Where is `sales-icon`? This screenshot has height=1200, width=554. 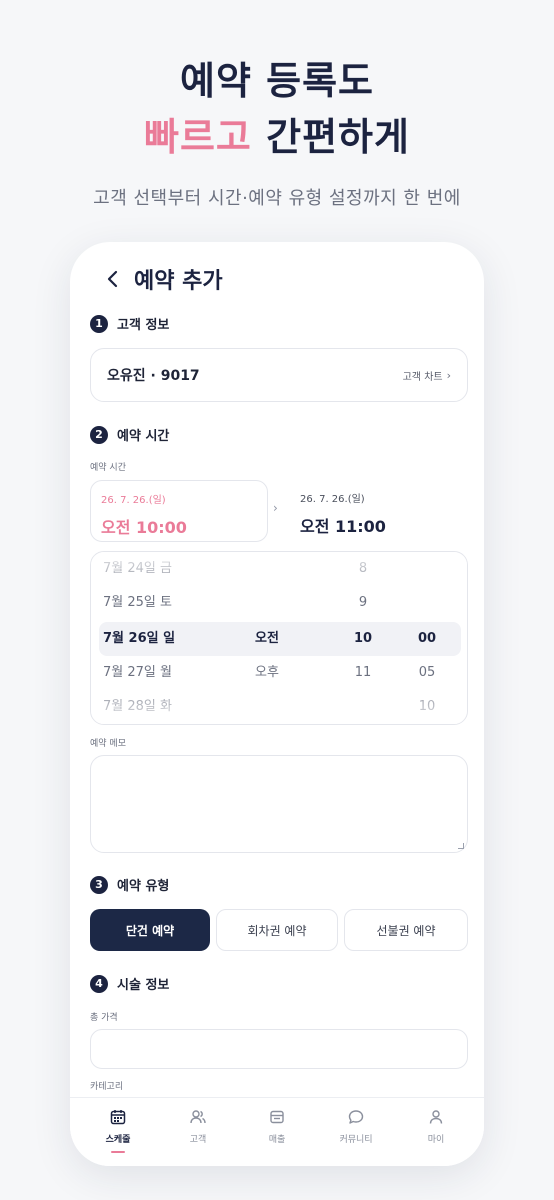
sales-icon is located at coordinates (277, 1117).